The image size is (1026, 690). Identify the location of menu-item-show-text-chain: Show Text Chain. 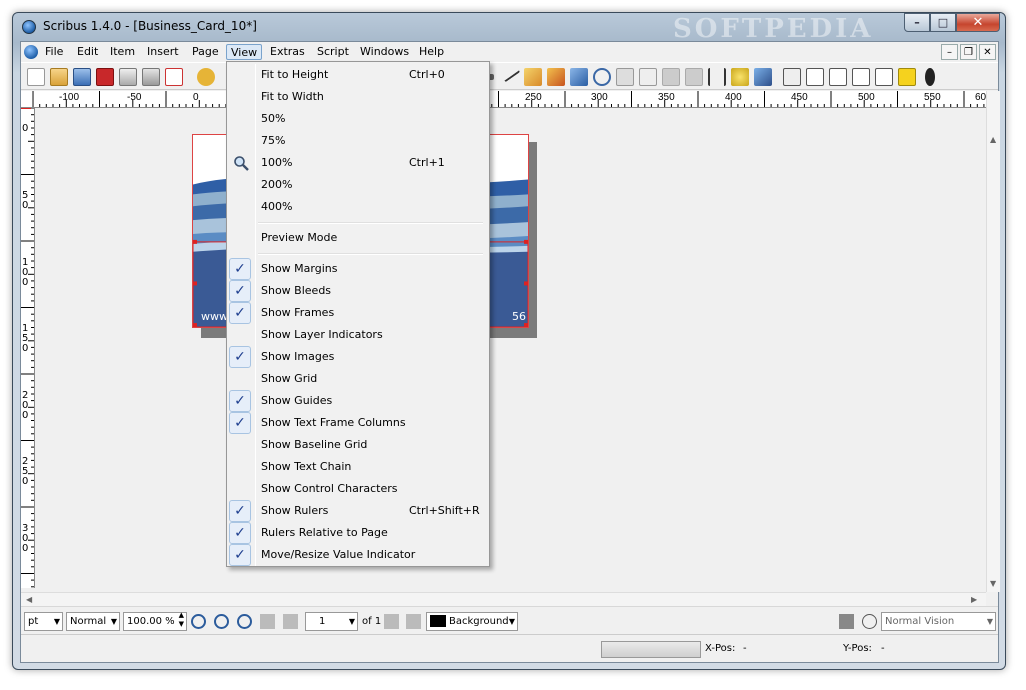
(358, 467).